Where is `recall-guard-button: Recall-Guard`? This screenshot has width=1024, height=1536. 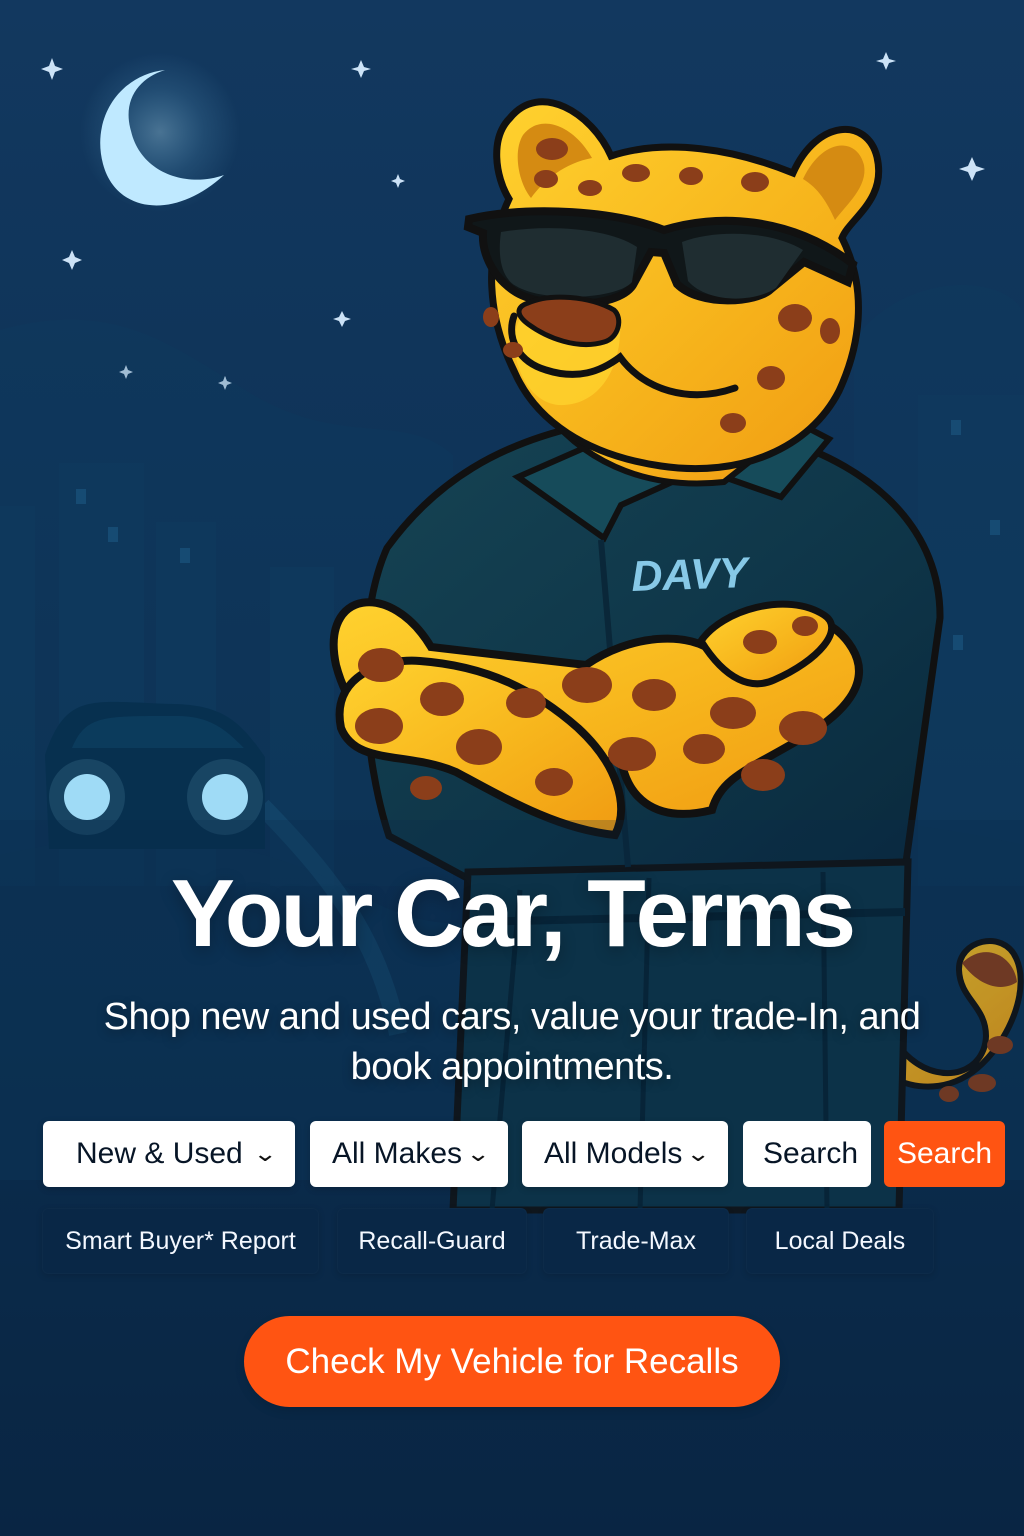 recall-guard-button: Recall-Guard is located at coordinates (432, 1241).